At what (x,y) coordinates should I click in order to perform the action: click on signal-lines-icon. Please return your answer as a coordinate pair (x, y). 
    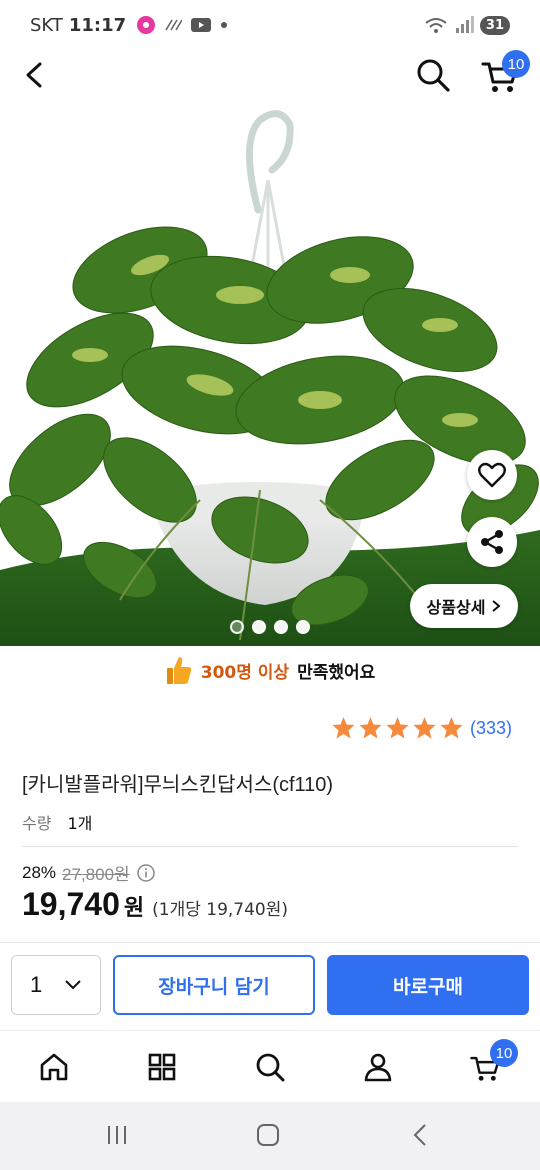
    Looking at the image, I should click on (174, 25).